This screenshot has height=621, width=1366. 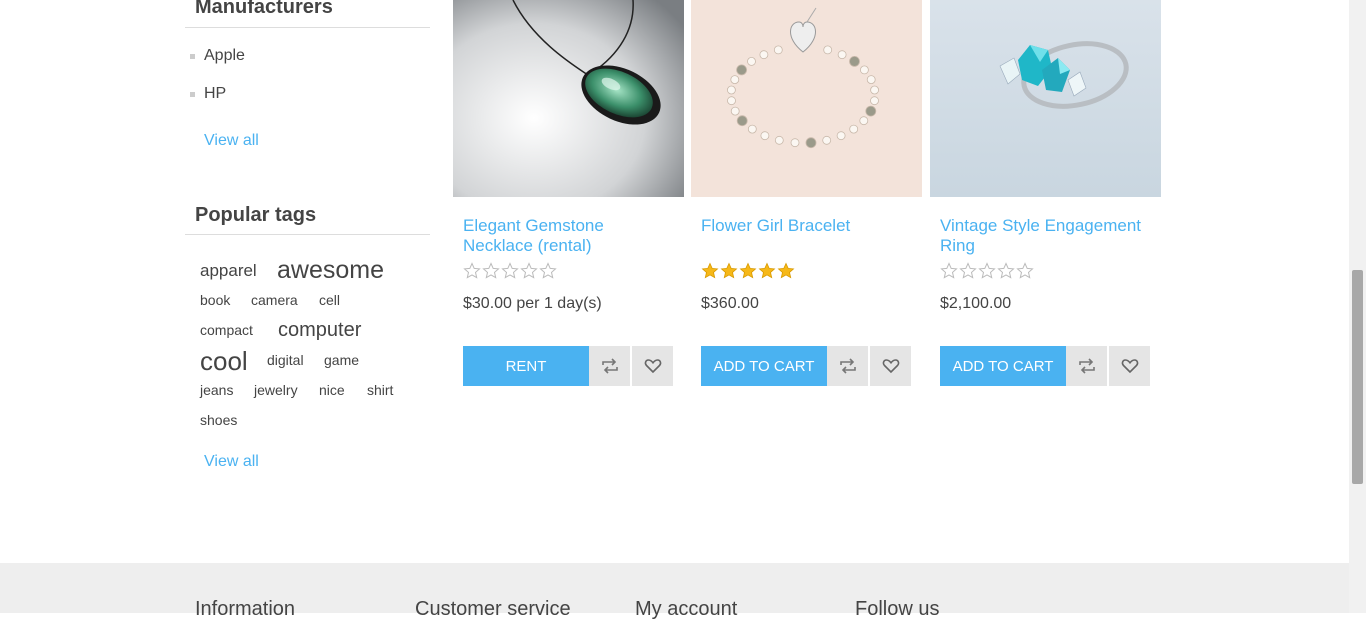 I want to click on tag-awesome: awesome, so click(x=330, y=270).